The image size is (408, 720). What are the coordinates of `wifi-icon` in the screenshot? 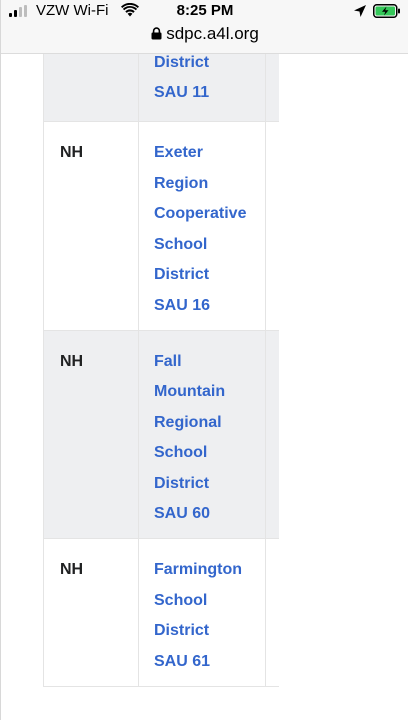 It's located at (130, 10).